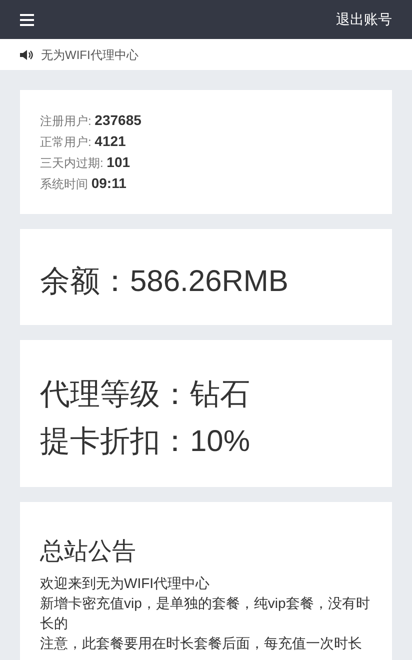 The height and width of the screenshot is (660, 412). What do you see at coordinates (86, 162) in the screenshot?
I see `stat-line: 三天内过期: 101` at bounding box center [86, 162].